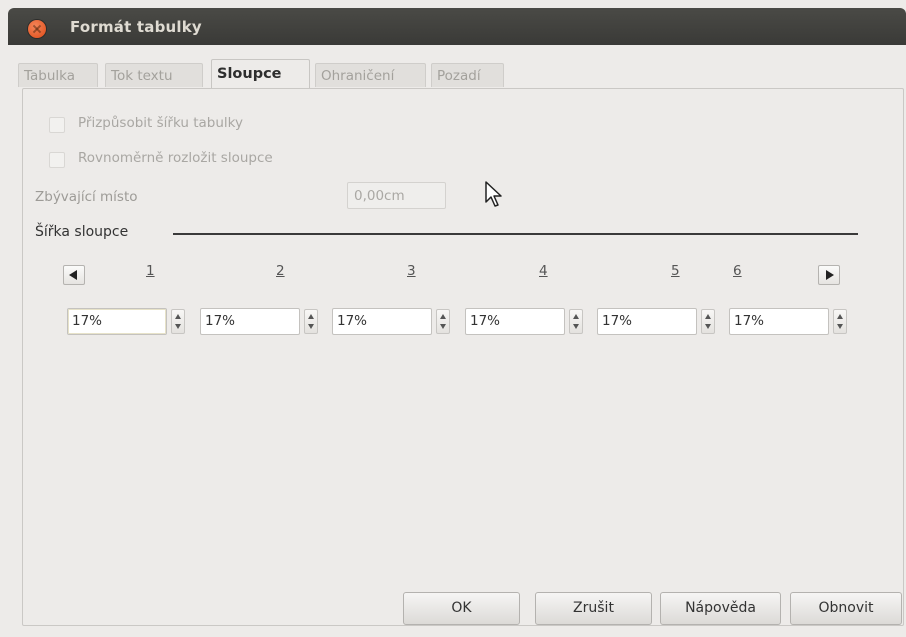 This screenshot has width=906, height=637. What do you see at coordinates (86, 197) in the screenshot?
I see `remaining-space-label: Zbývající místo` at bounding box center [86, 197].